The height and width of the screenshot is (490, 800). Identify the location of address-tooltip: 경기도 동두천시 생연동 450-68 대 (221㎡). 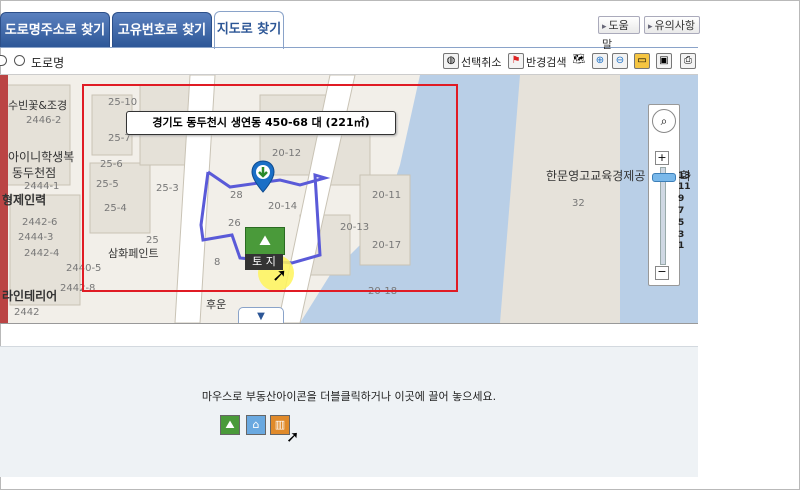
(261, 123).